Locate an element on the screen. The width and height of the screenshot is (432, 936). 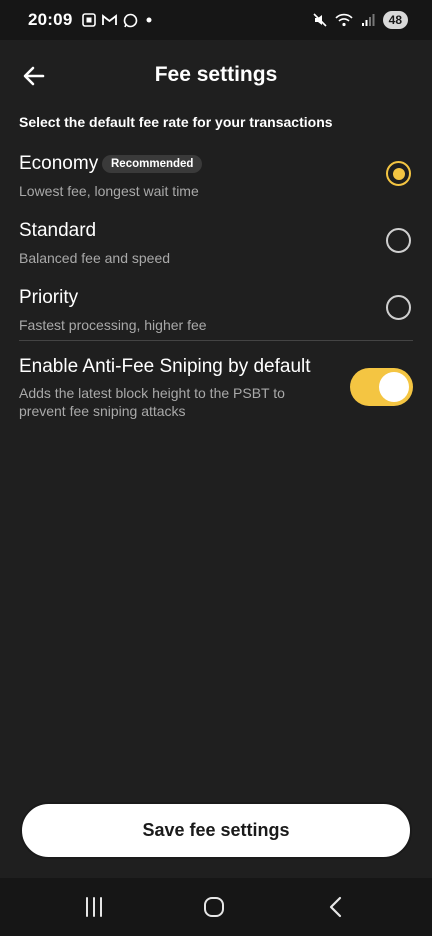
option-description: Fastest processing, higher fee is located at coordinates (113, 325).